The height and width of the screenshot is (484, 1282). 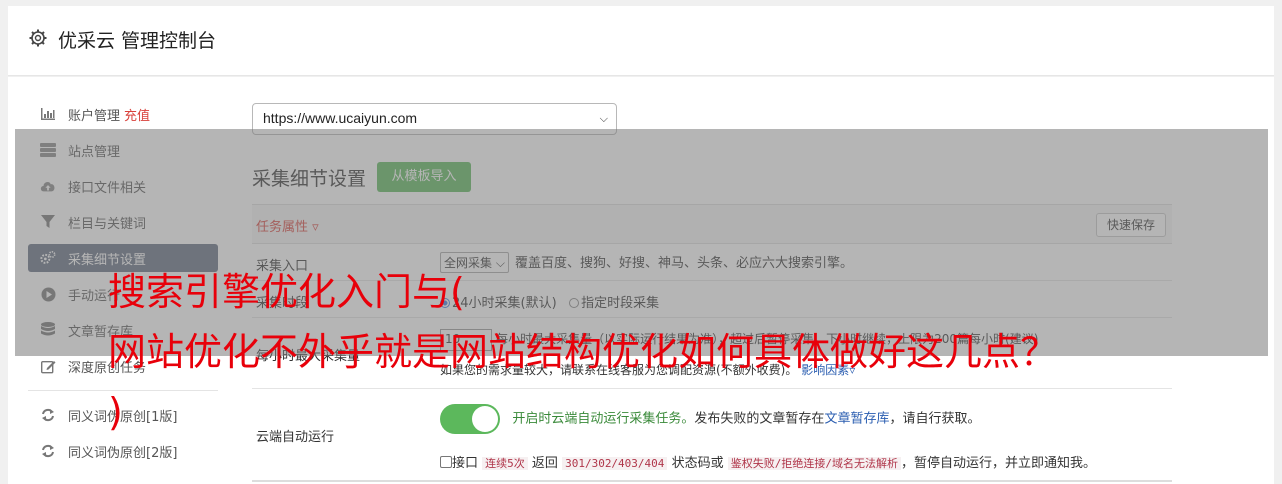 What do you see at coordinates (107, 188) in the screenshot?
I see `sidebar-item-label: 接口文件相关` at bounding box center [107, 188].